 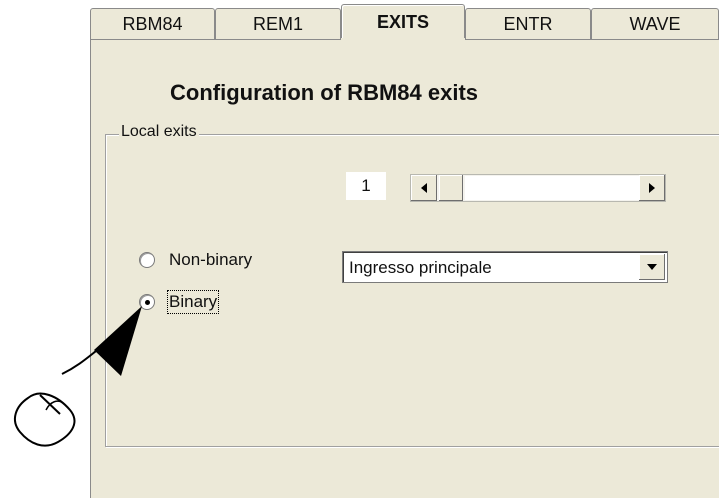 I want to click on scroll-left-button, so click(x=424, y=188).